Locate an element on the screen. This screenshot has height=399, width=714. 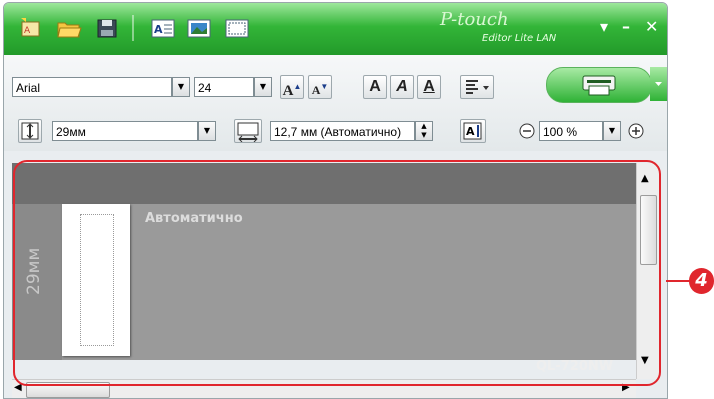
close-button: ✕ is located at coordinates (651, 26).